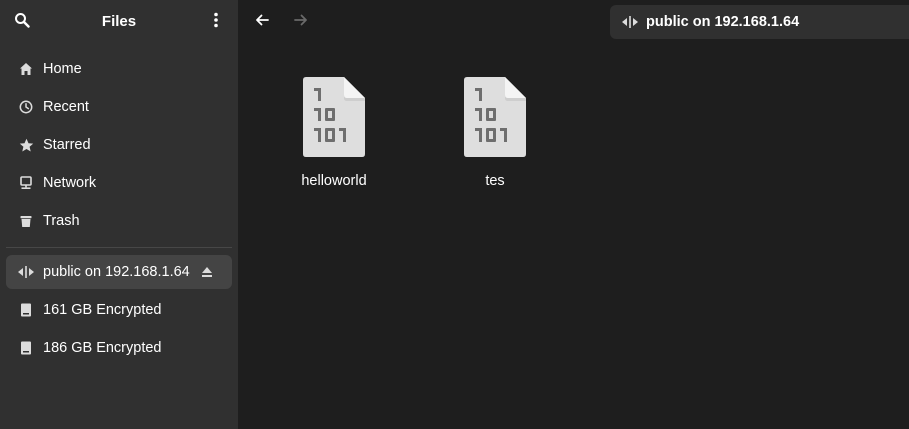 This screenshot has width=909, height=429. I want to click on location-pathbar: public on 192.168.1.64, so click(759, 22).